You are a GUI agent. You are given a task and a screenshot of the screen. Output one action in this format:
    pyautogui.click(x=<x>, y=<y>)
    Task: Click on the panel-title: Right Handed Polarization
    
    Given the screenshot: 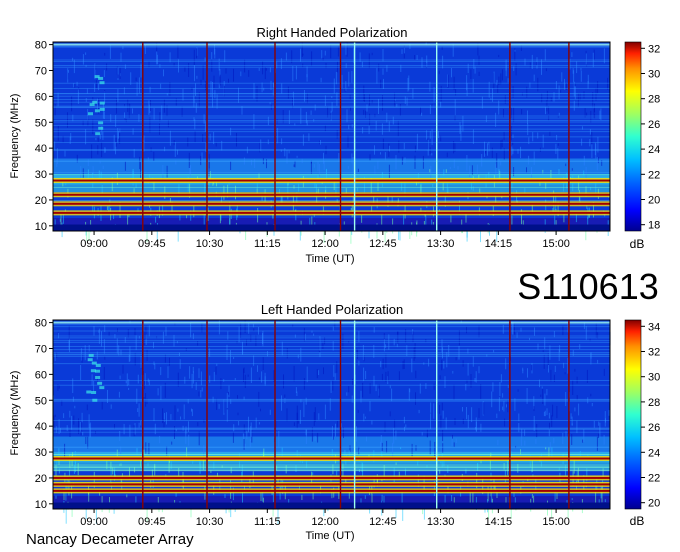 What is the action you would take?
    pyautogui.click(x=331, y=32)
    